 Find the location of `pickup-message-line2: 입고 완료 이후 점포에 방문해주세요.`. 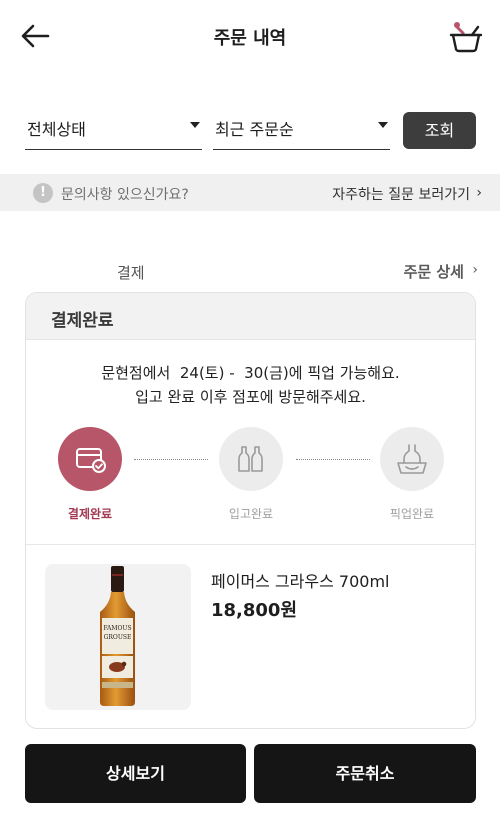

pickup-message-line2: 입고 완료 이후 점포에 방문해주세요. is located at coordinates (250, 397).